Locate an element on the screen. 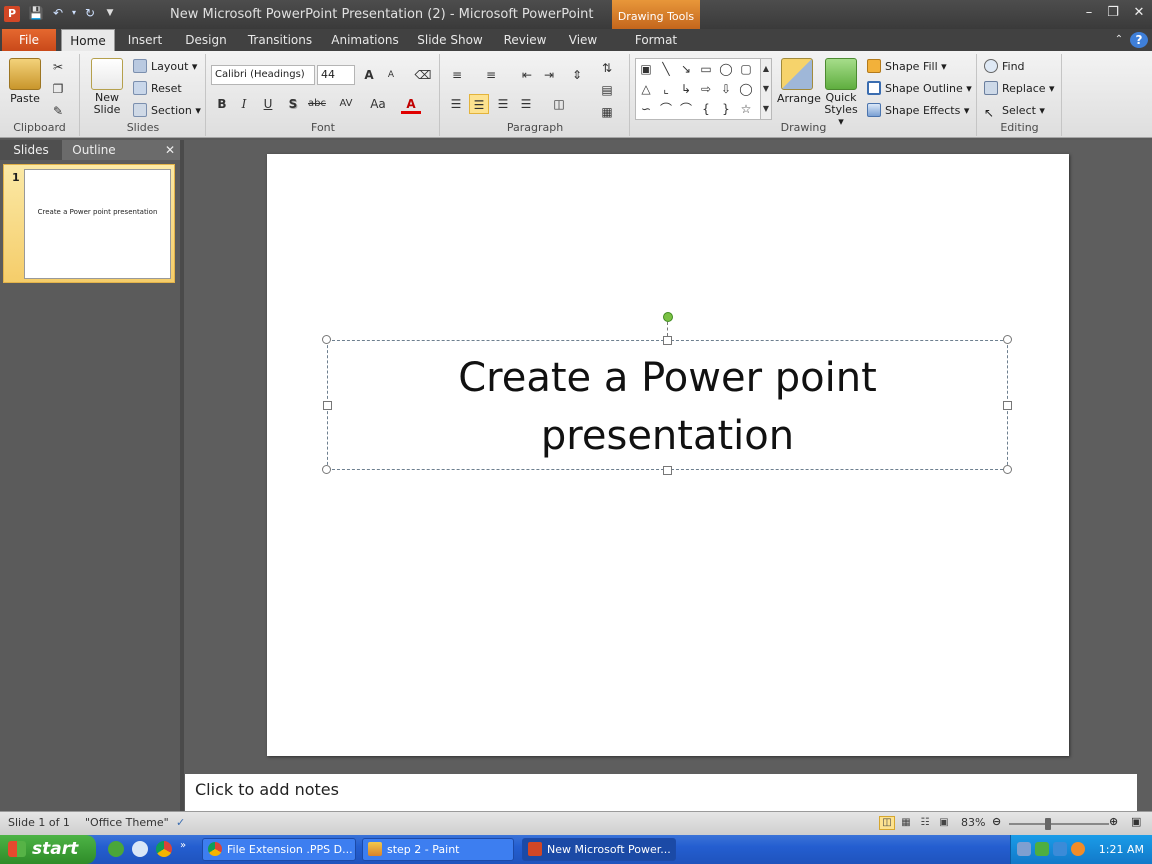  line-spacing-icon: ⇕ is located at coordinates (577, 75).